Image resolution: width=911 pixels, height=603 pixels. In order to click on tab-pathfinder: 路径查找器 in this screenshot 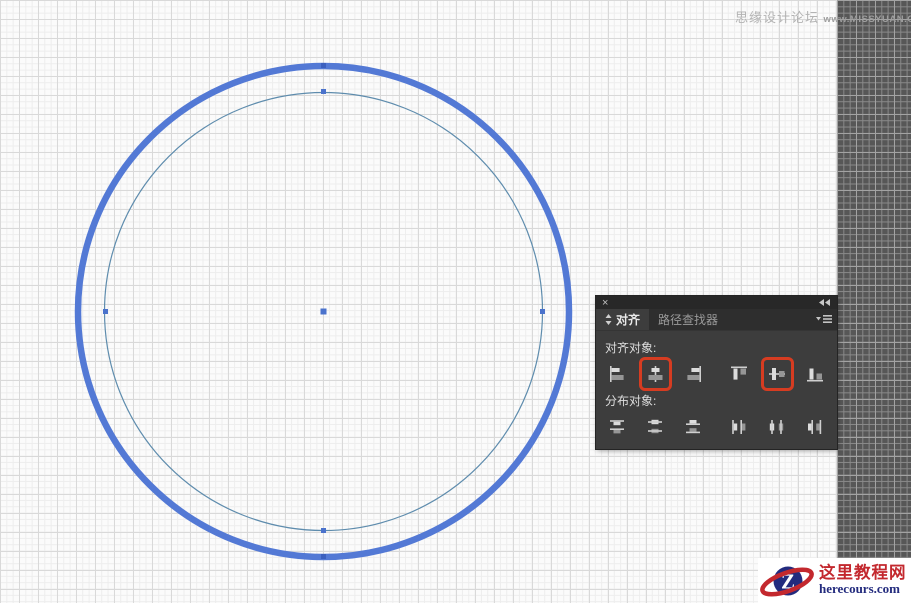, I will do `click(688, 319)`.